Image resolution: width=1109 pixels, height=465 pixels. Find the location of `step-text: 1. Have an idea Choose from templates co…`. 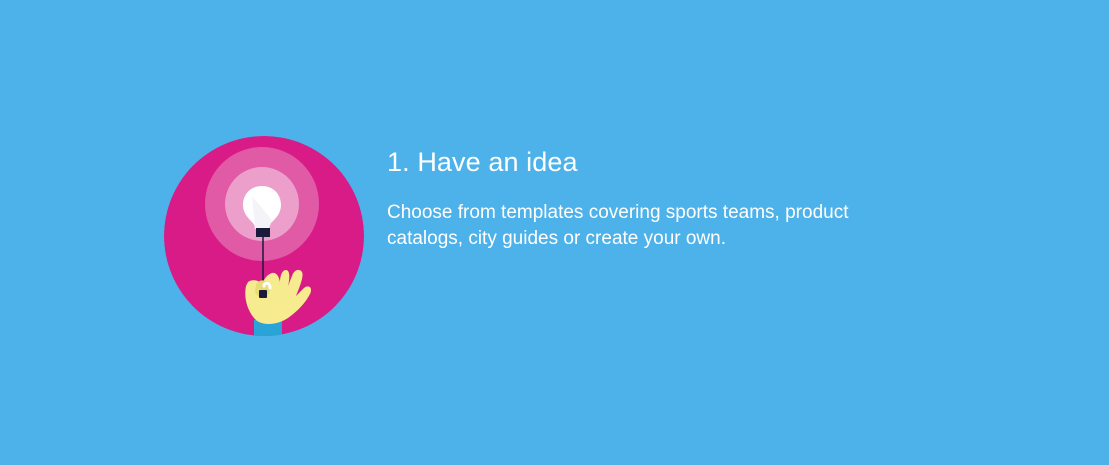

step-text: 1. Have an idea Choose from templates co… is located at coordinates (657, 198).